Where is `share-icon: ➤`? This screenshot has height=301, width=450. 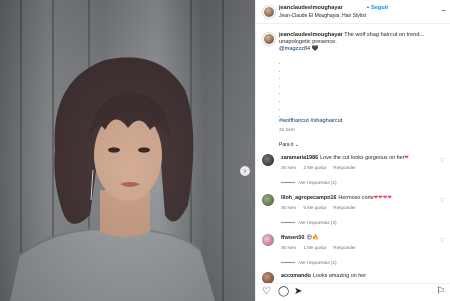
share-icon: ➤ is located at coordinates (298, 292).